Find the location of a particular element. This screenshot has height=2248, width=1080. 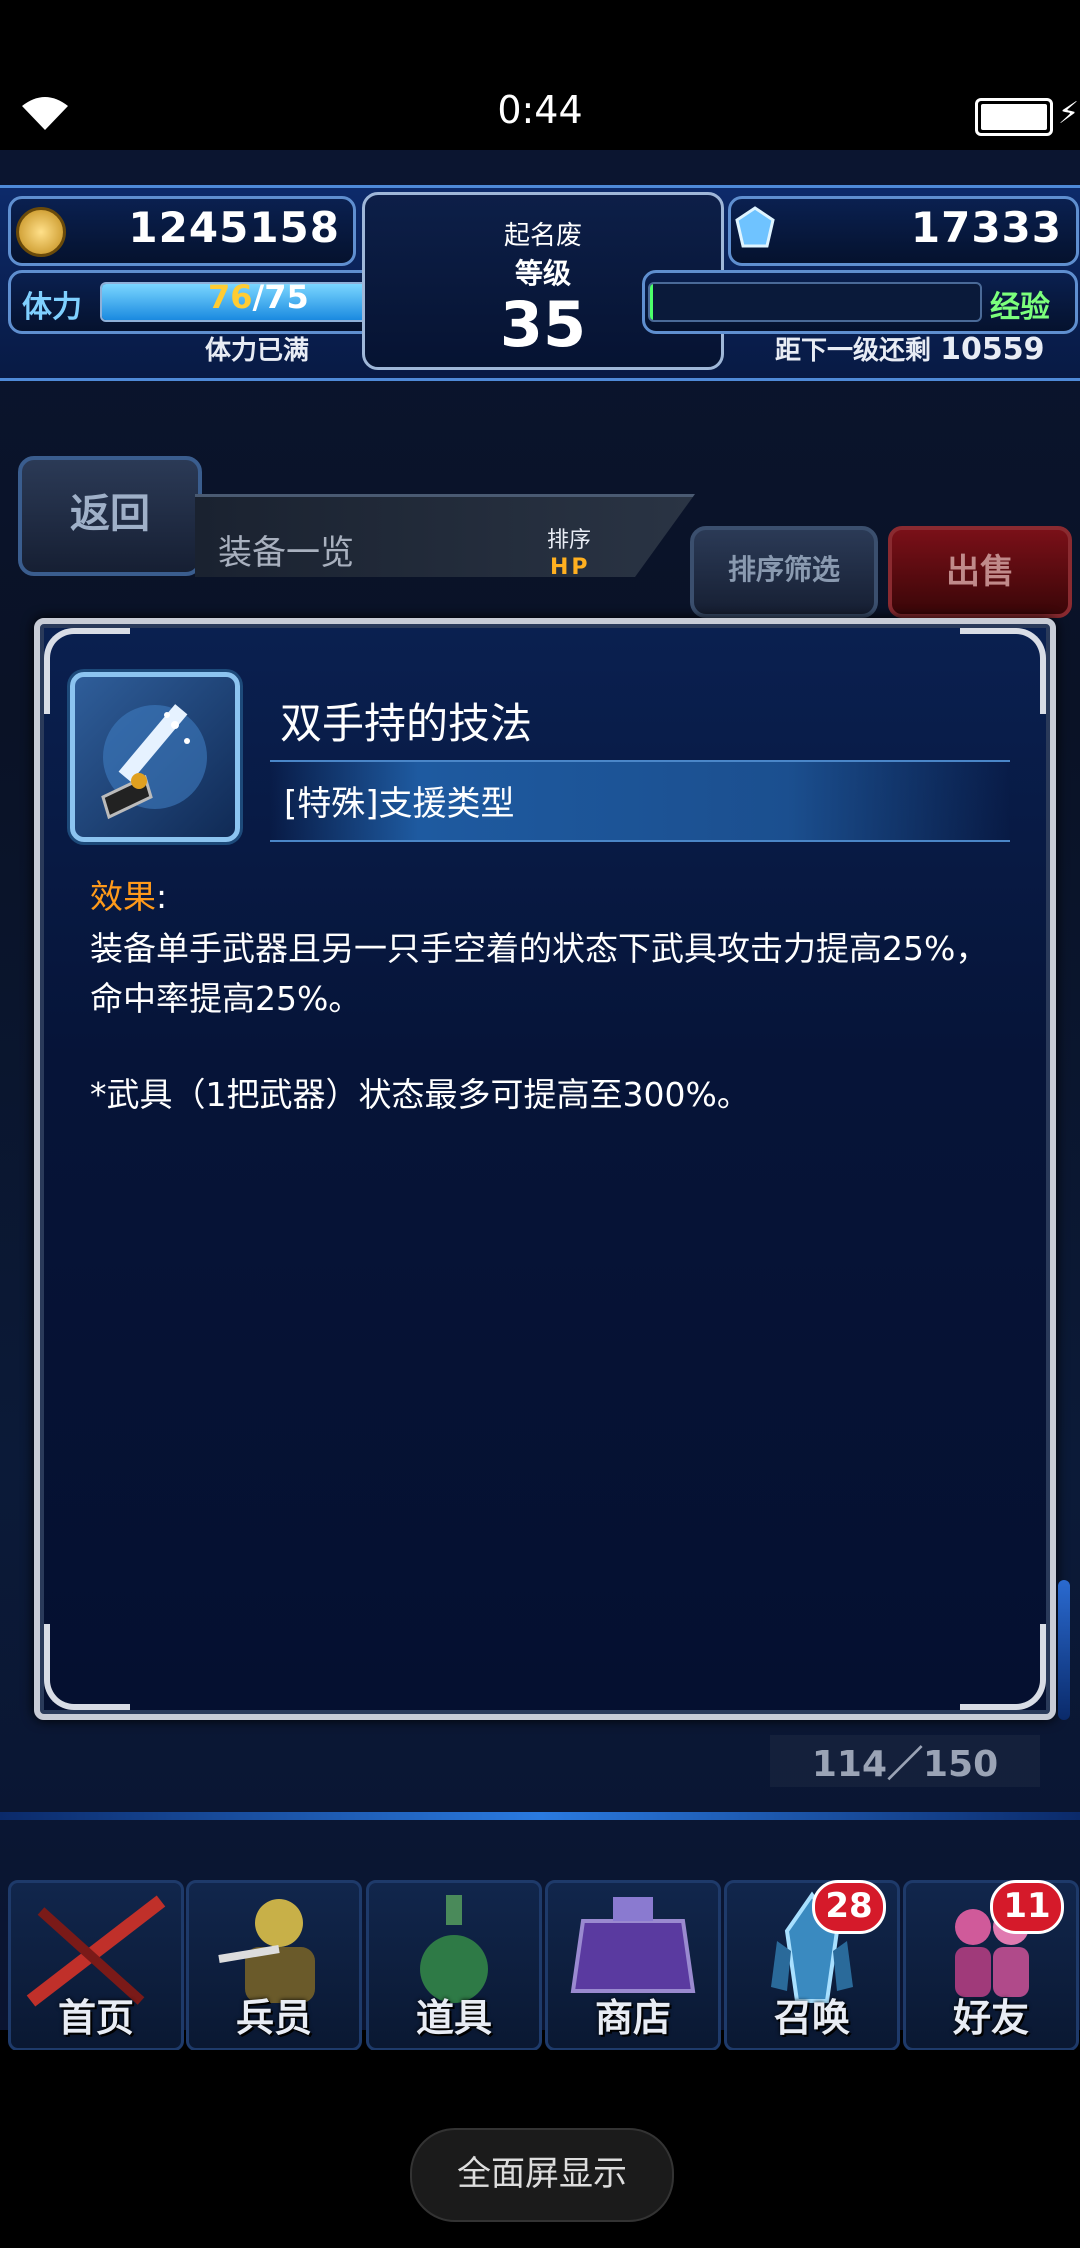

tab-units-label: 兵员 is located at coordinates (273, 2018).